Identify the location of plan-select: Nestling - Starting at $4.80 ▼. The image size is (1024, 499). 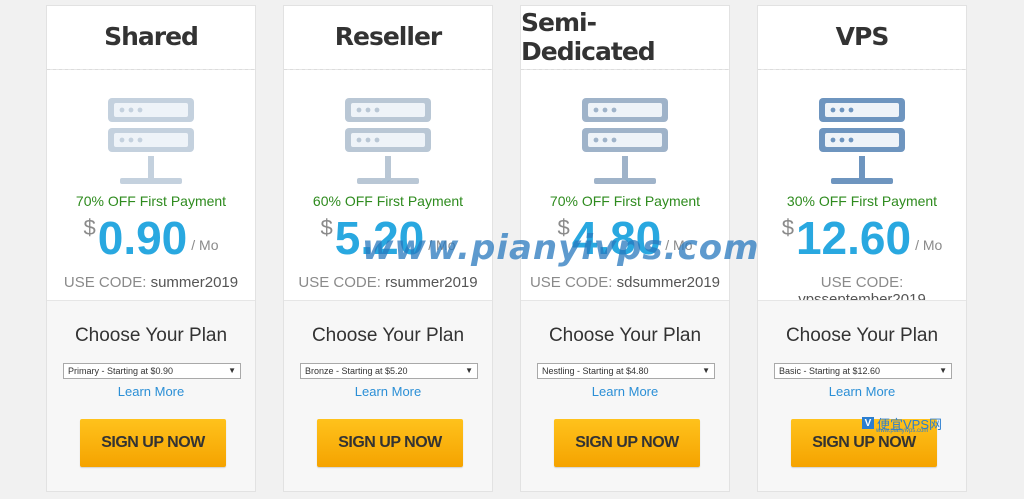
(626, 371).